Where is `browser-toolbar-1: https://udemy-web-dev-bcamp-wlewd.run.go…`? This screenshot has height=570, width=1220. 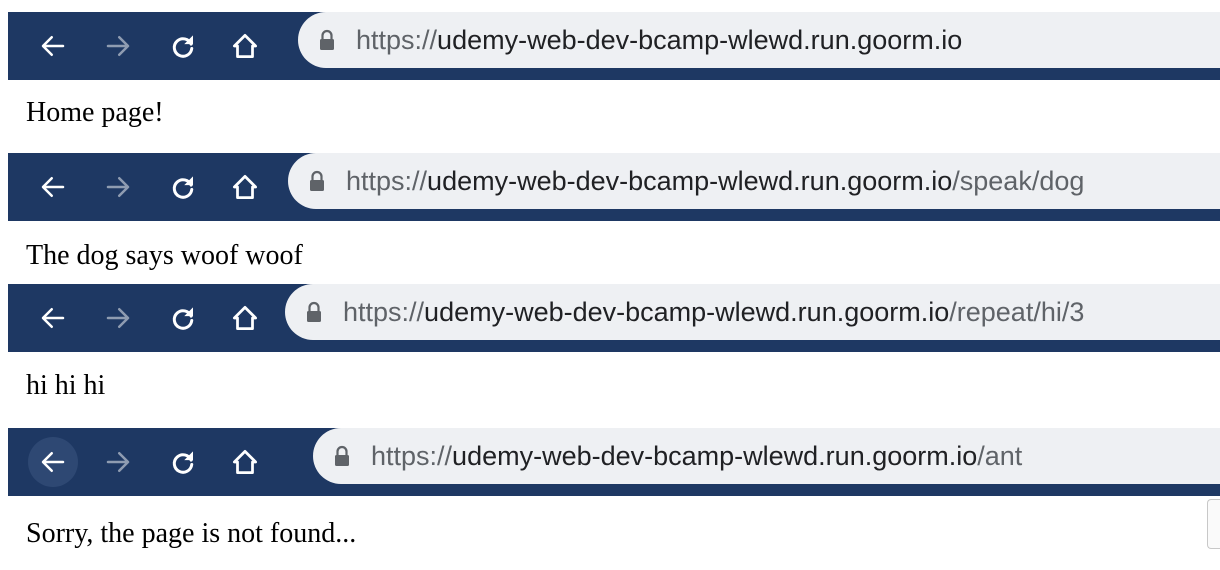 browser-toolbar-1: https://udemy-web-dev-bcamp-wlewd.run.go… is located at coordinates (614, 46).